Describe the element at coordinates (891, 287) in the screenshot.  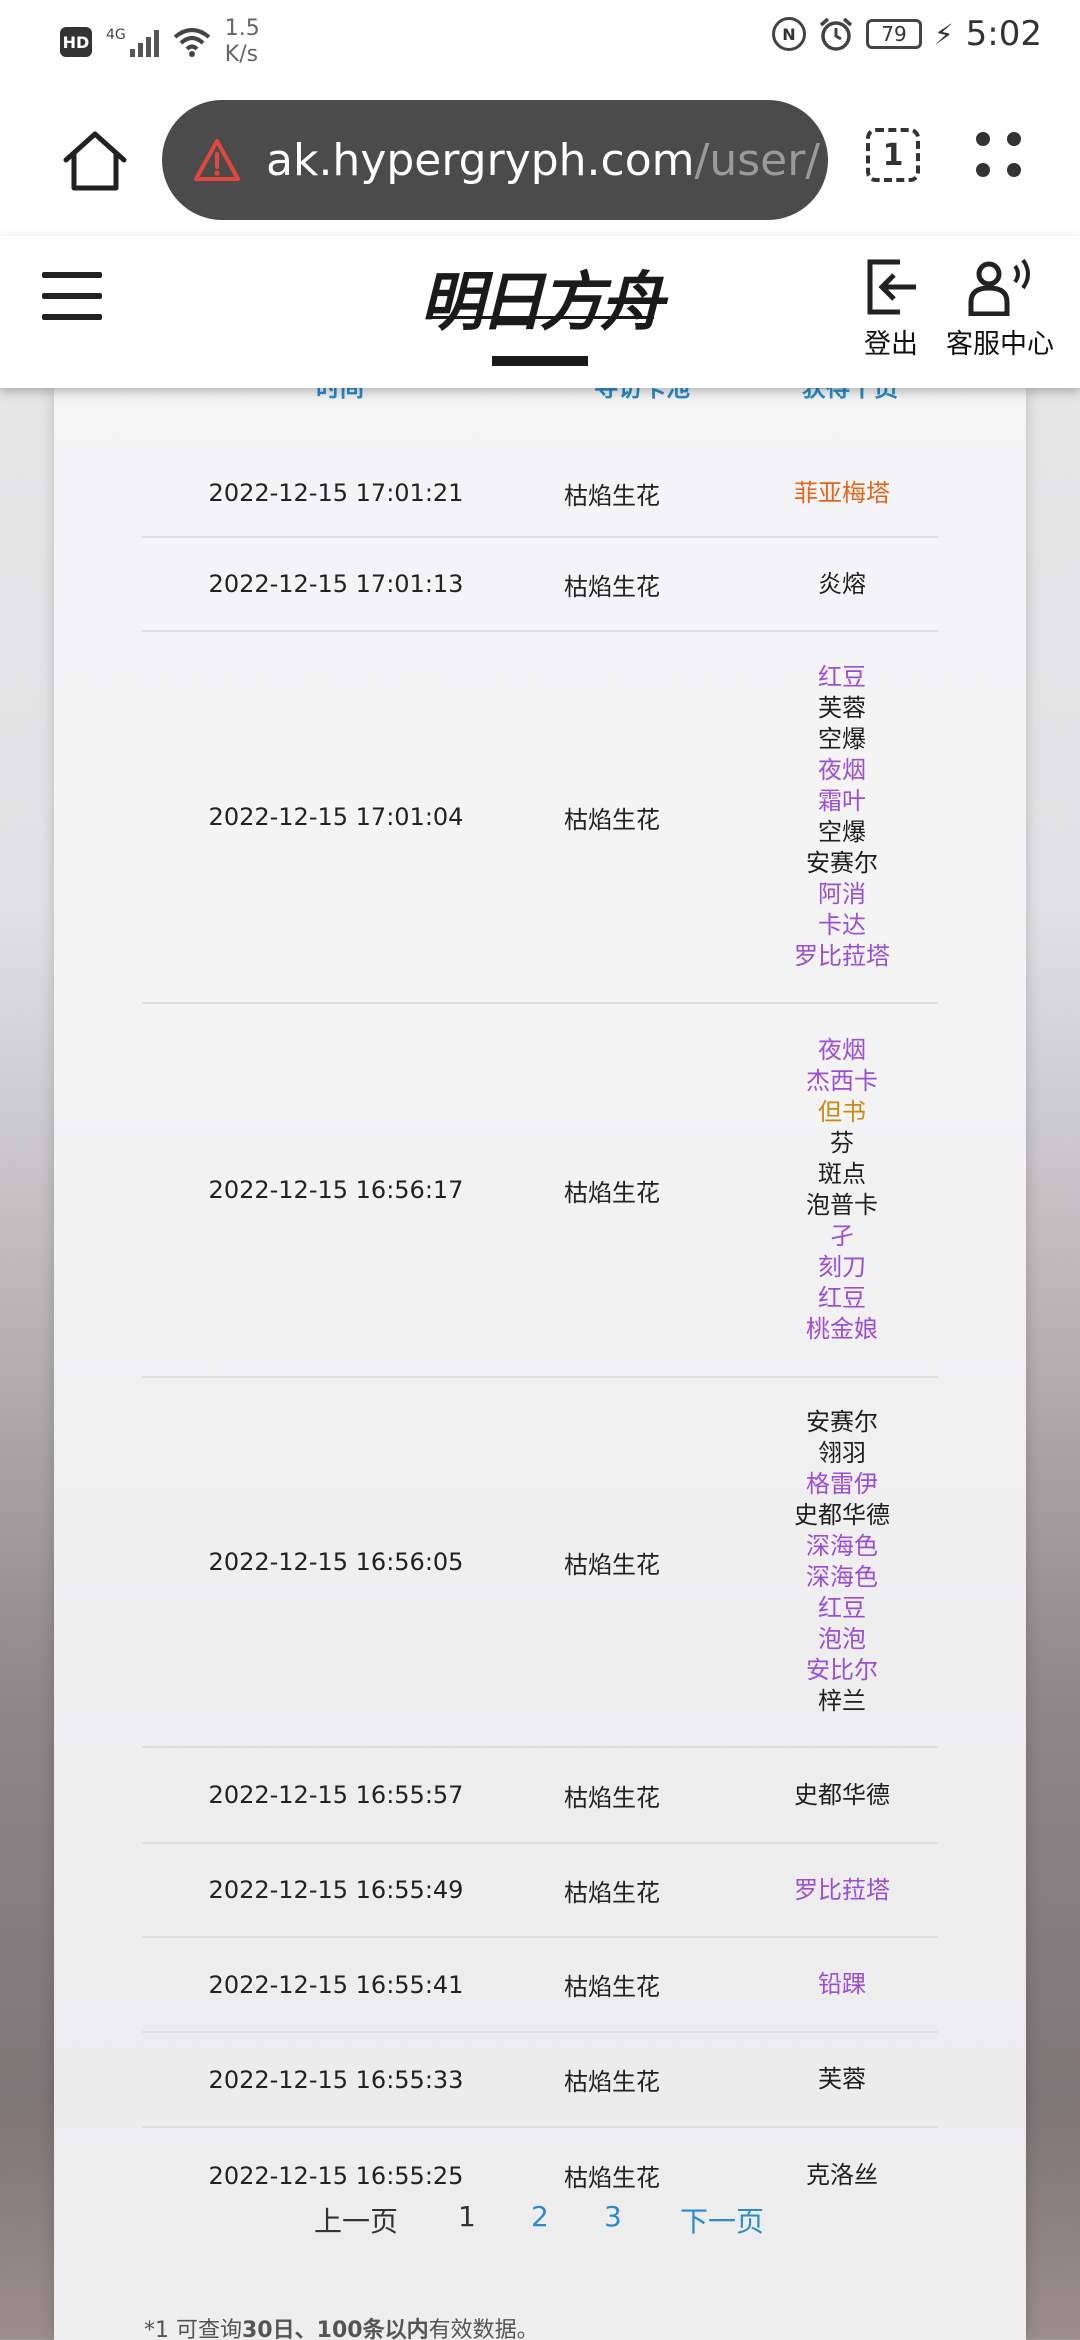
I see `logout-icon` at that location.